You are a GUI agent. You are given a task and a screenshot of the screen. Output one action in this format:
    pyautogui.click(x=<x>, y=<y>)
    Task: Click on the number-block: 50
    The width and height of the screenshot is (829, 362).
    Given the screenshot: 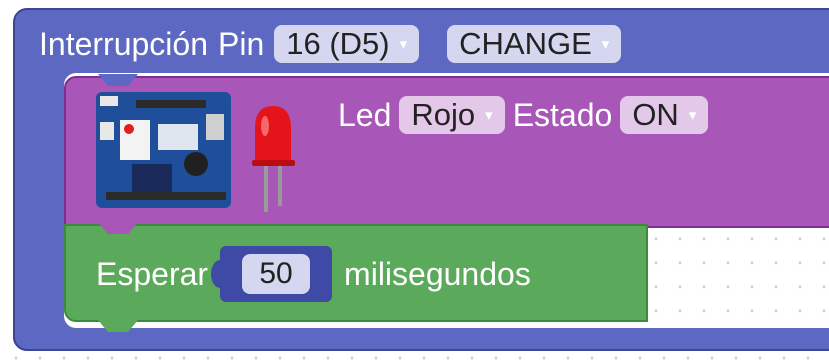 What is the action you would take?
    pyautogui.click(x=272, y=274)
    